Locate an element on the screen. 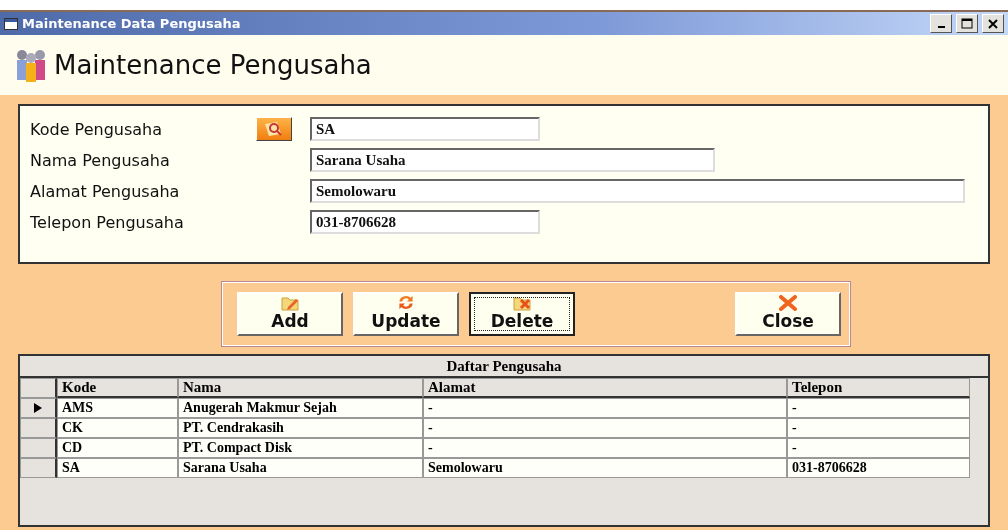  window-icon is located at coordinates (11, 23).